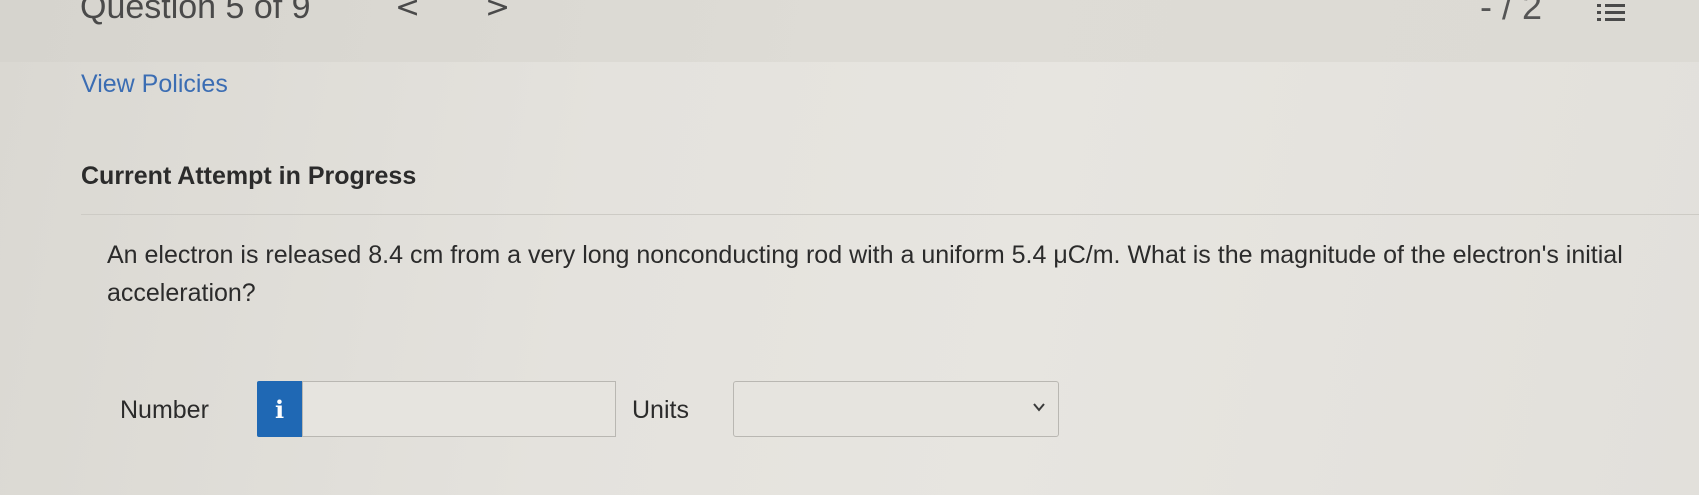 Image resolution: width=1699 pixels, height=495 pixels. Describe the element at coordinates (1511, 13) in the screenshot. I see `score-display: - / 2` at that location.